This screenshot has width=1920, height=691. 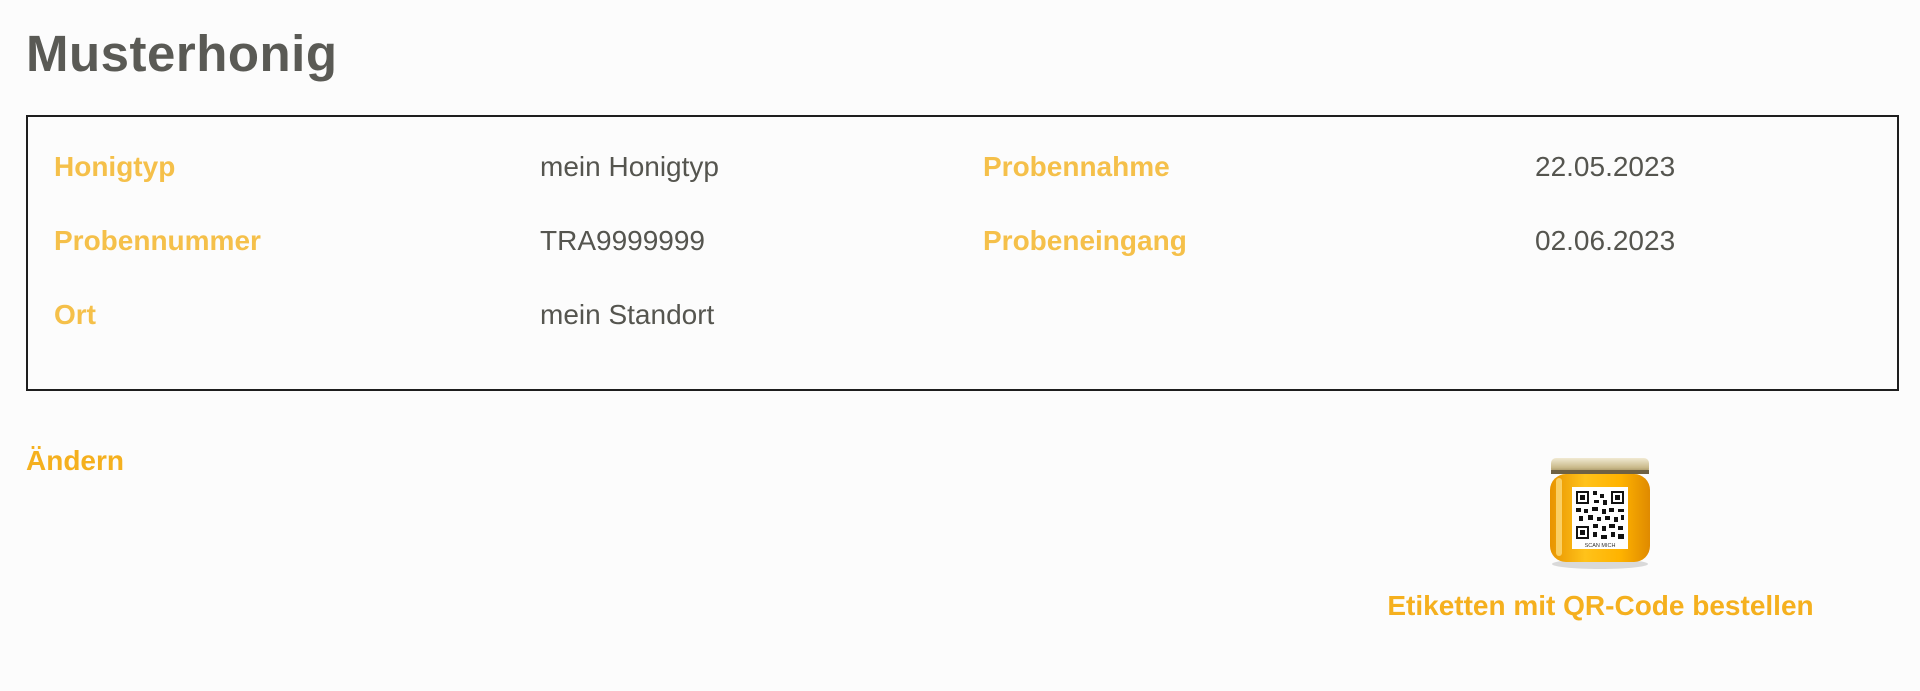 I want to click on honigtyp-value: mein Honigtyp, so click(x=629, y=166).